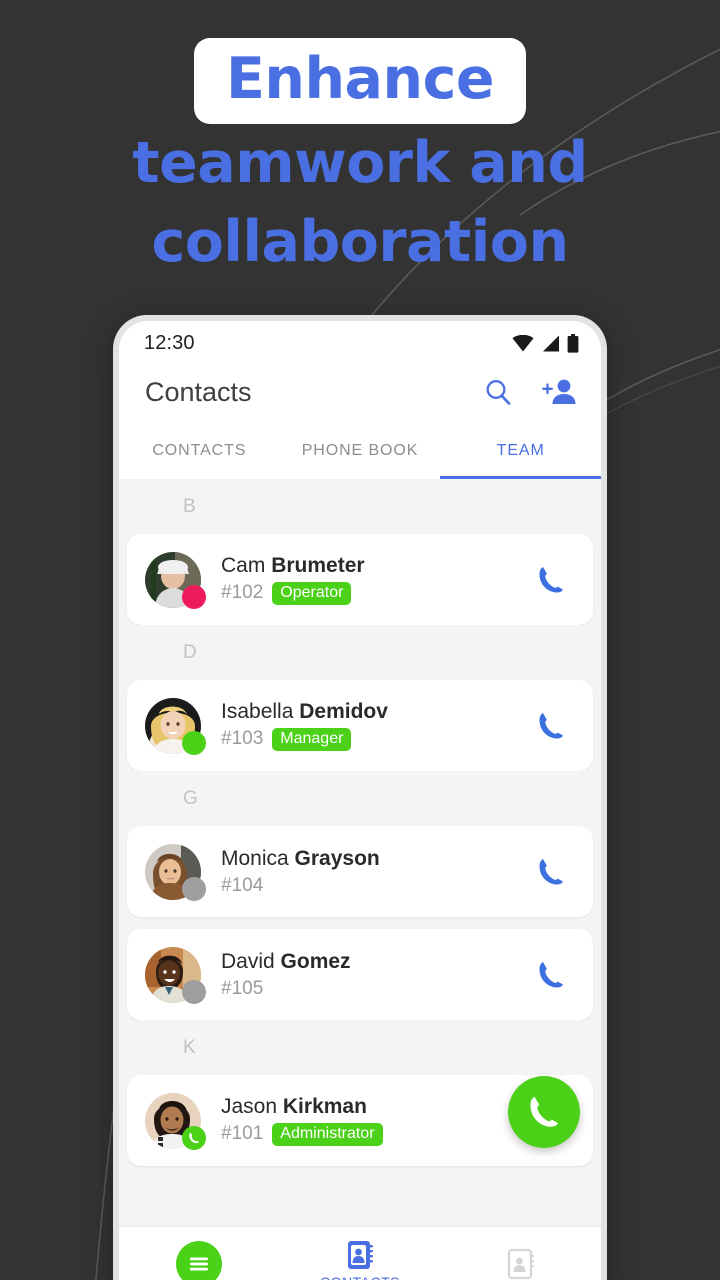 This screenshot has width=720, height=1280. I want to click on wifi-icon, so click(523, 342).